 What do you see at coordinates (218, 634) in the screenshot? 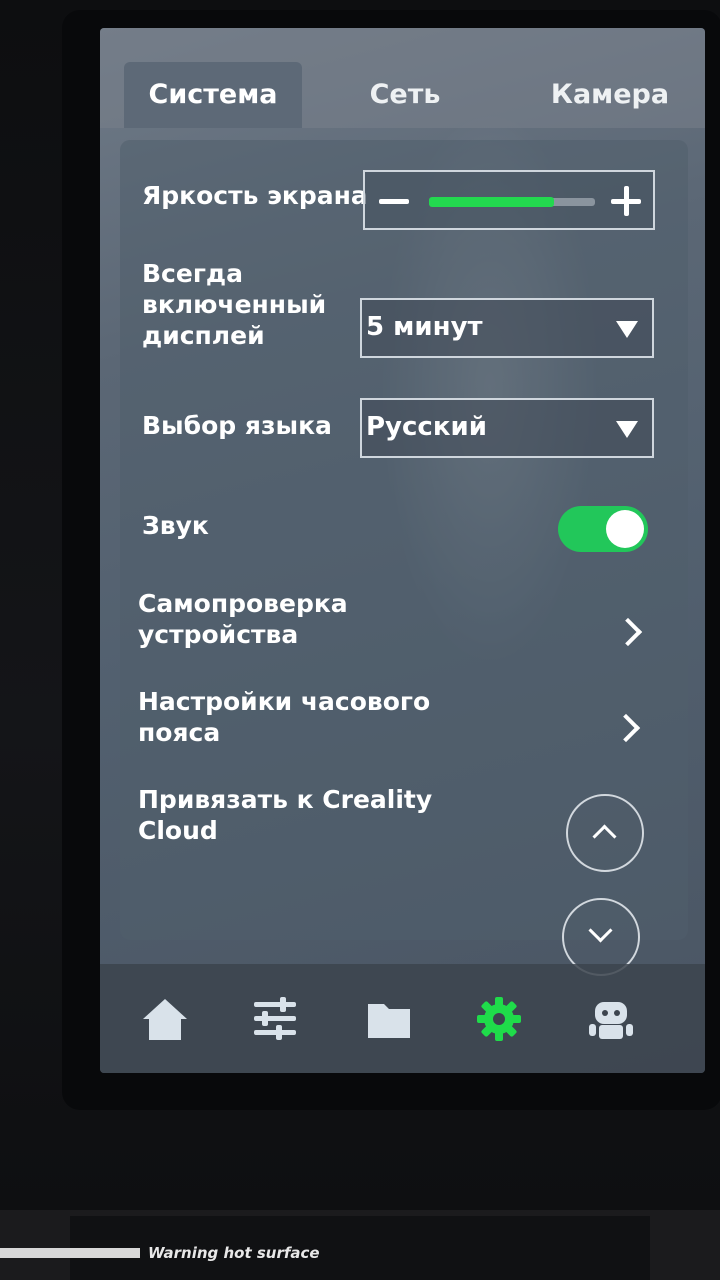
I see `label-line: устройства` at bounding box center [218, 634].